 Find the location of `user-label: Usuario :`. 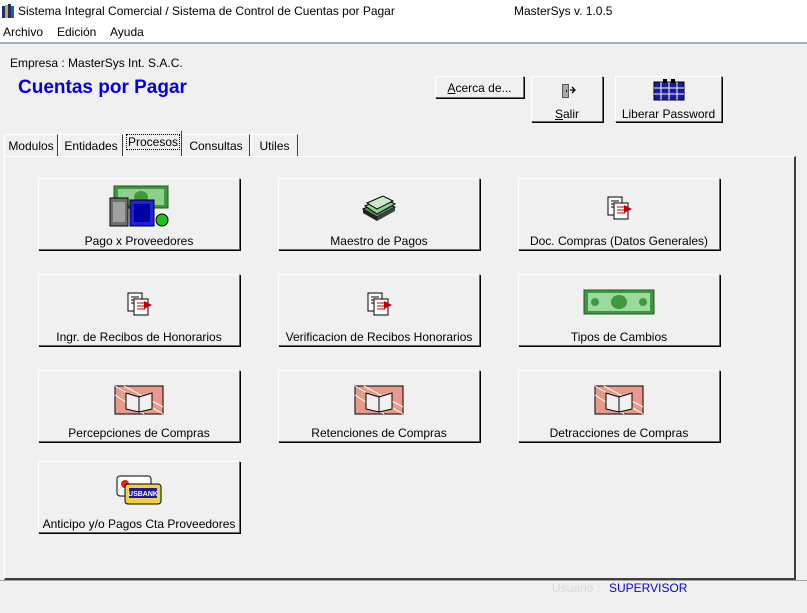

user-label: Usuario : is located at coordinates (576, 588).